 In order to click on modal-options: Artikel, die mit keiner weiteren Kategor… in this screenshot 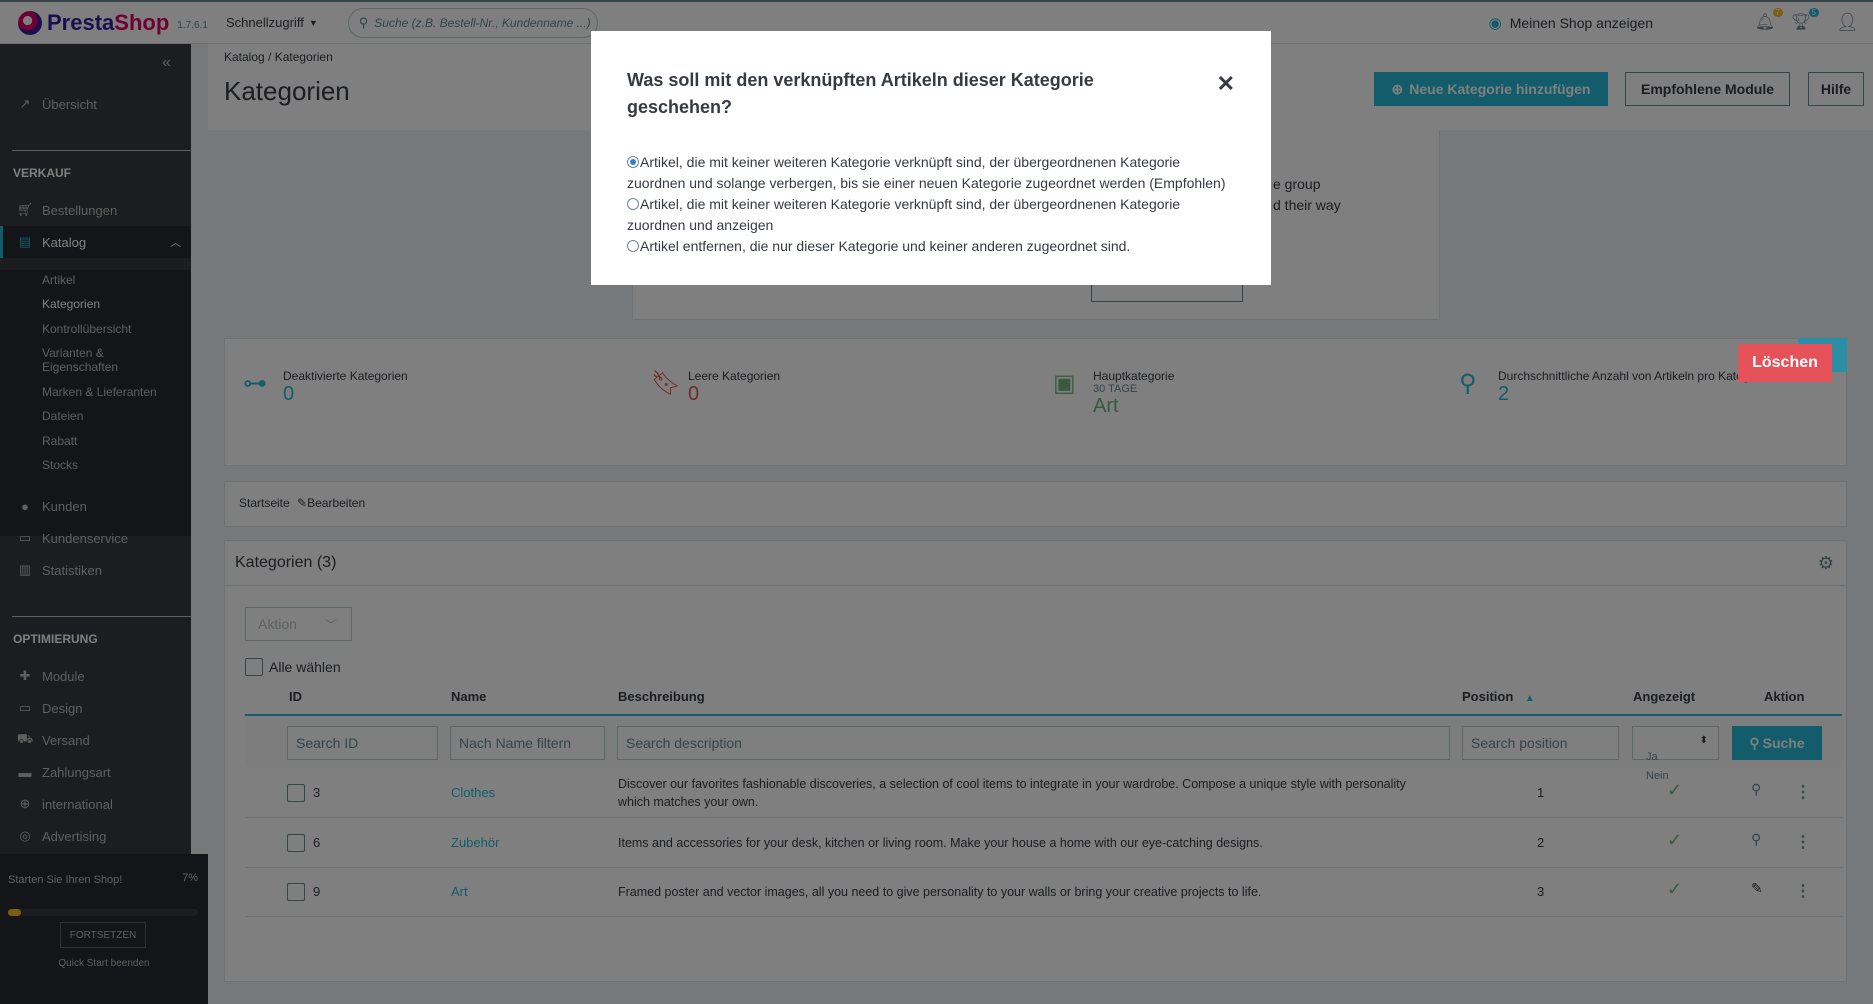, I will do `click(932, 204)`.